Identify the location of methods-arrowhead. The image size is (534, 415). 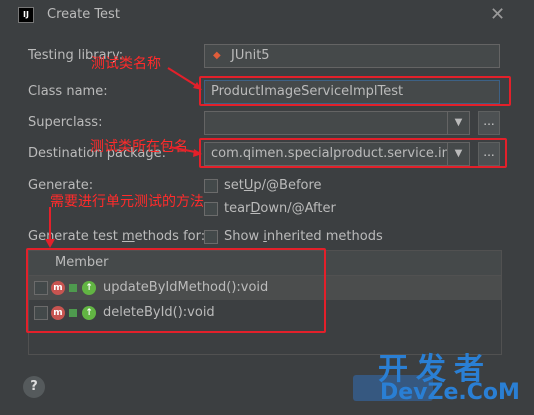
(50, 243).